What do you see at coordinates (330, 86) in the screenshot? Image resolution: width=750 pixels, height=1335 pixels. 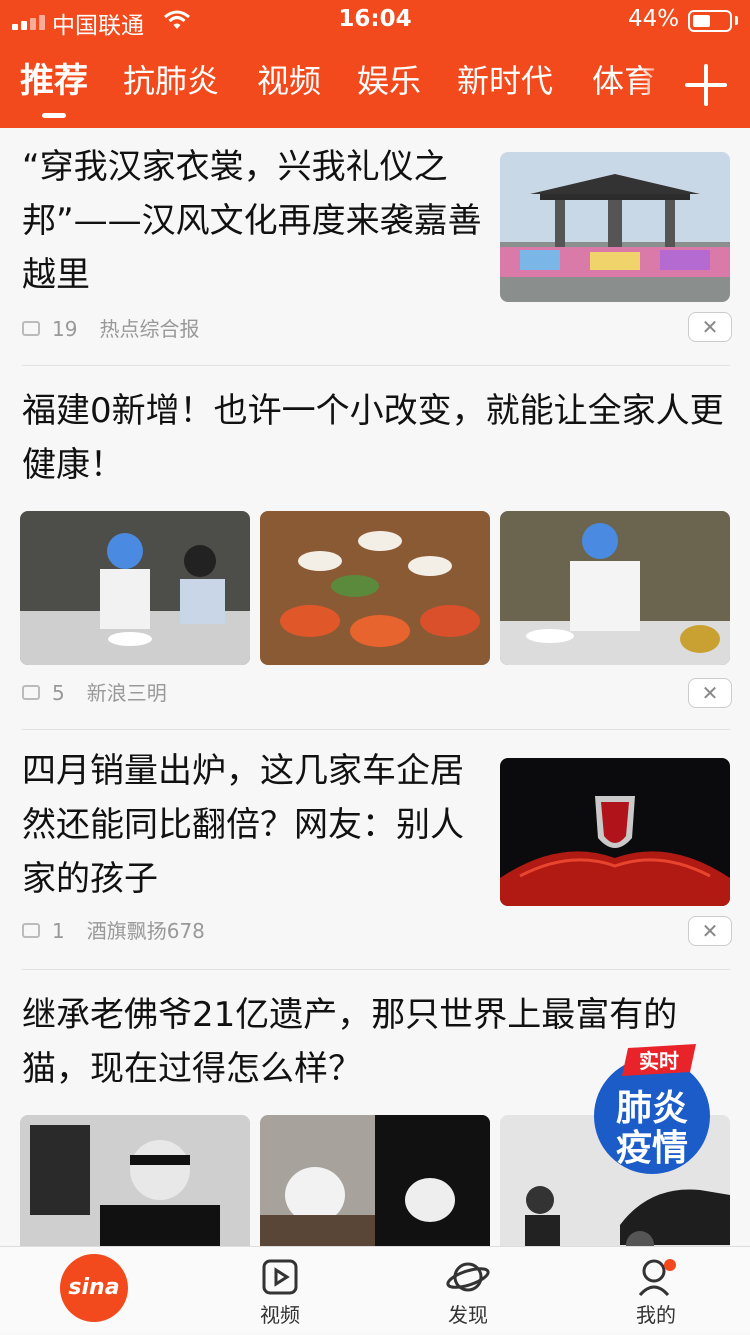 I see `channel-tabs: 推荐 抗肺炎 视频 娱乐 新时代 体育` at bounding box center [330, 86].